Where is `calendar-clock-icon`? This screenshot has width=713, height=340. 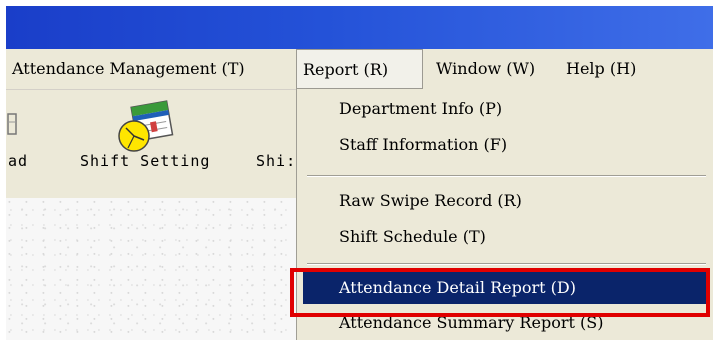 calendar-clock-icon is located at coordinates (146, 126).